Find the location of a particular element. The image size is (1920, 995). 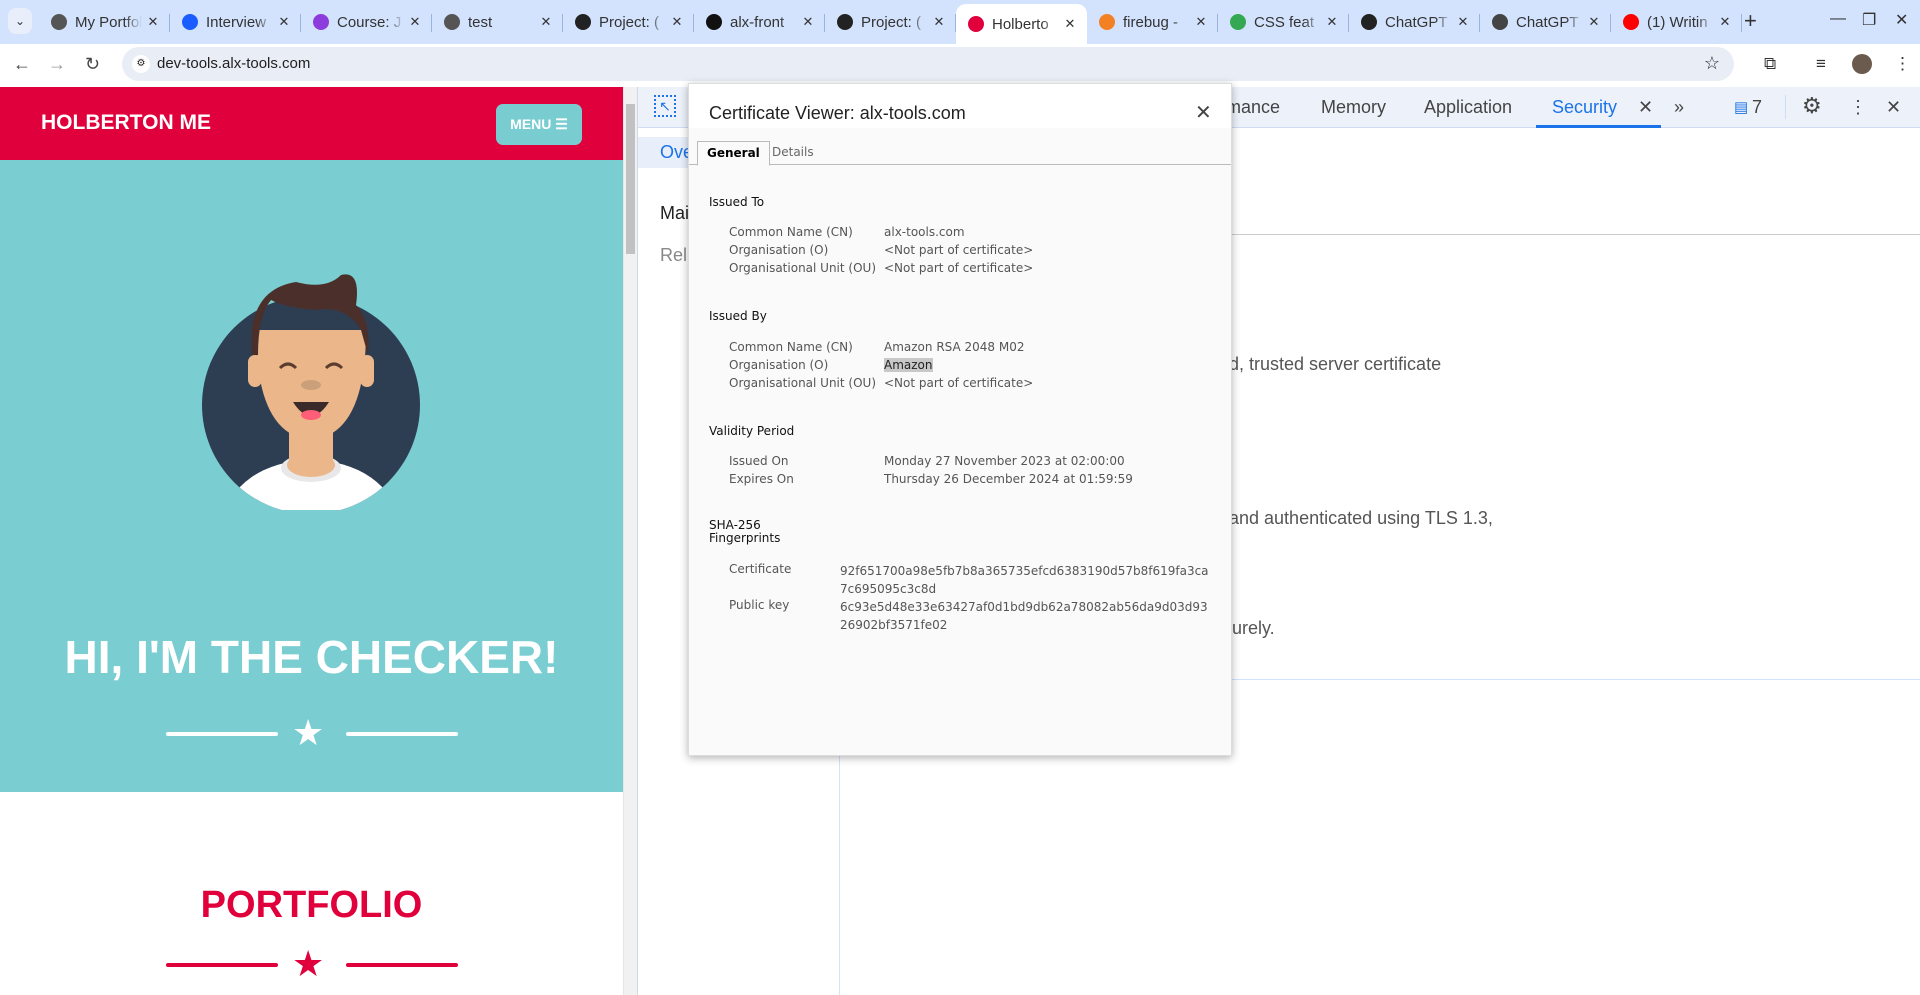

browser-tab: firebug - ✕ is located at coordinates (1152, 22).